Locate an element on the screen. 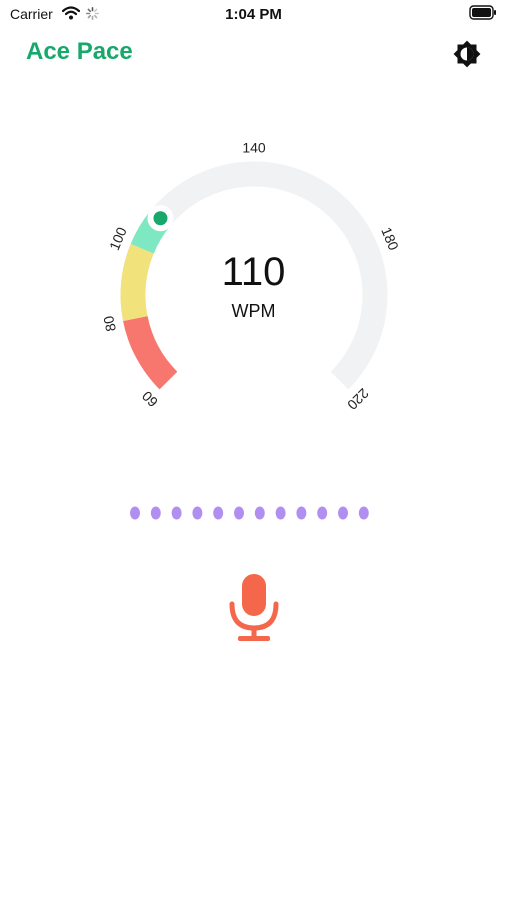 Image resolution: width=507 pixels, height=900 pixels. gauge-tick-label: 140 is located at coordinates (254, 148).